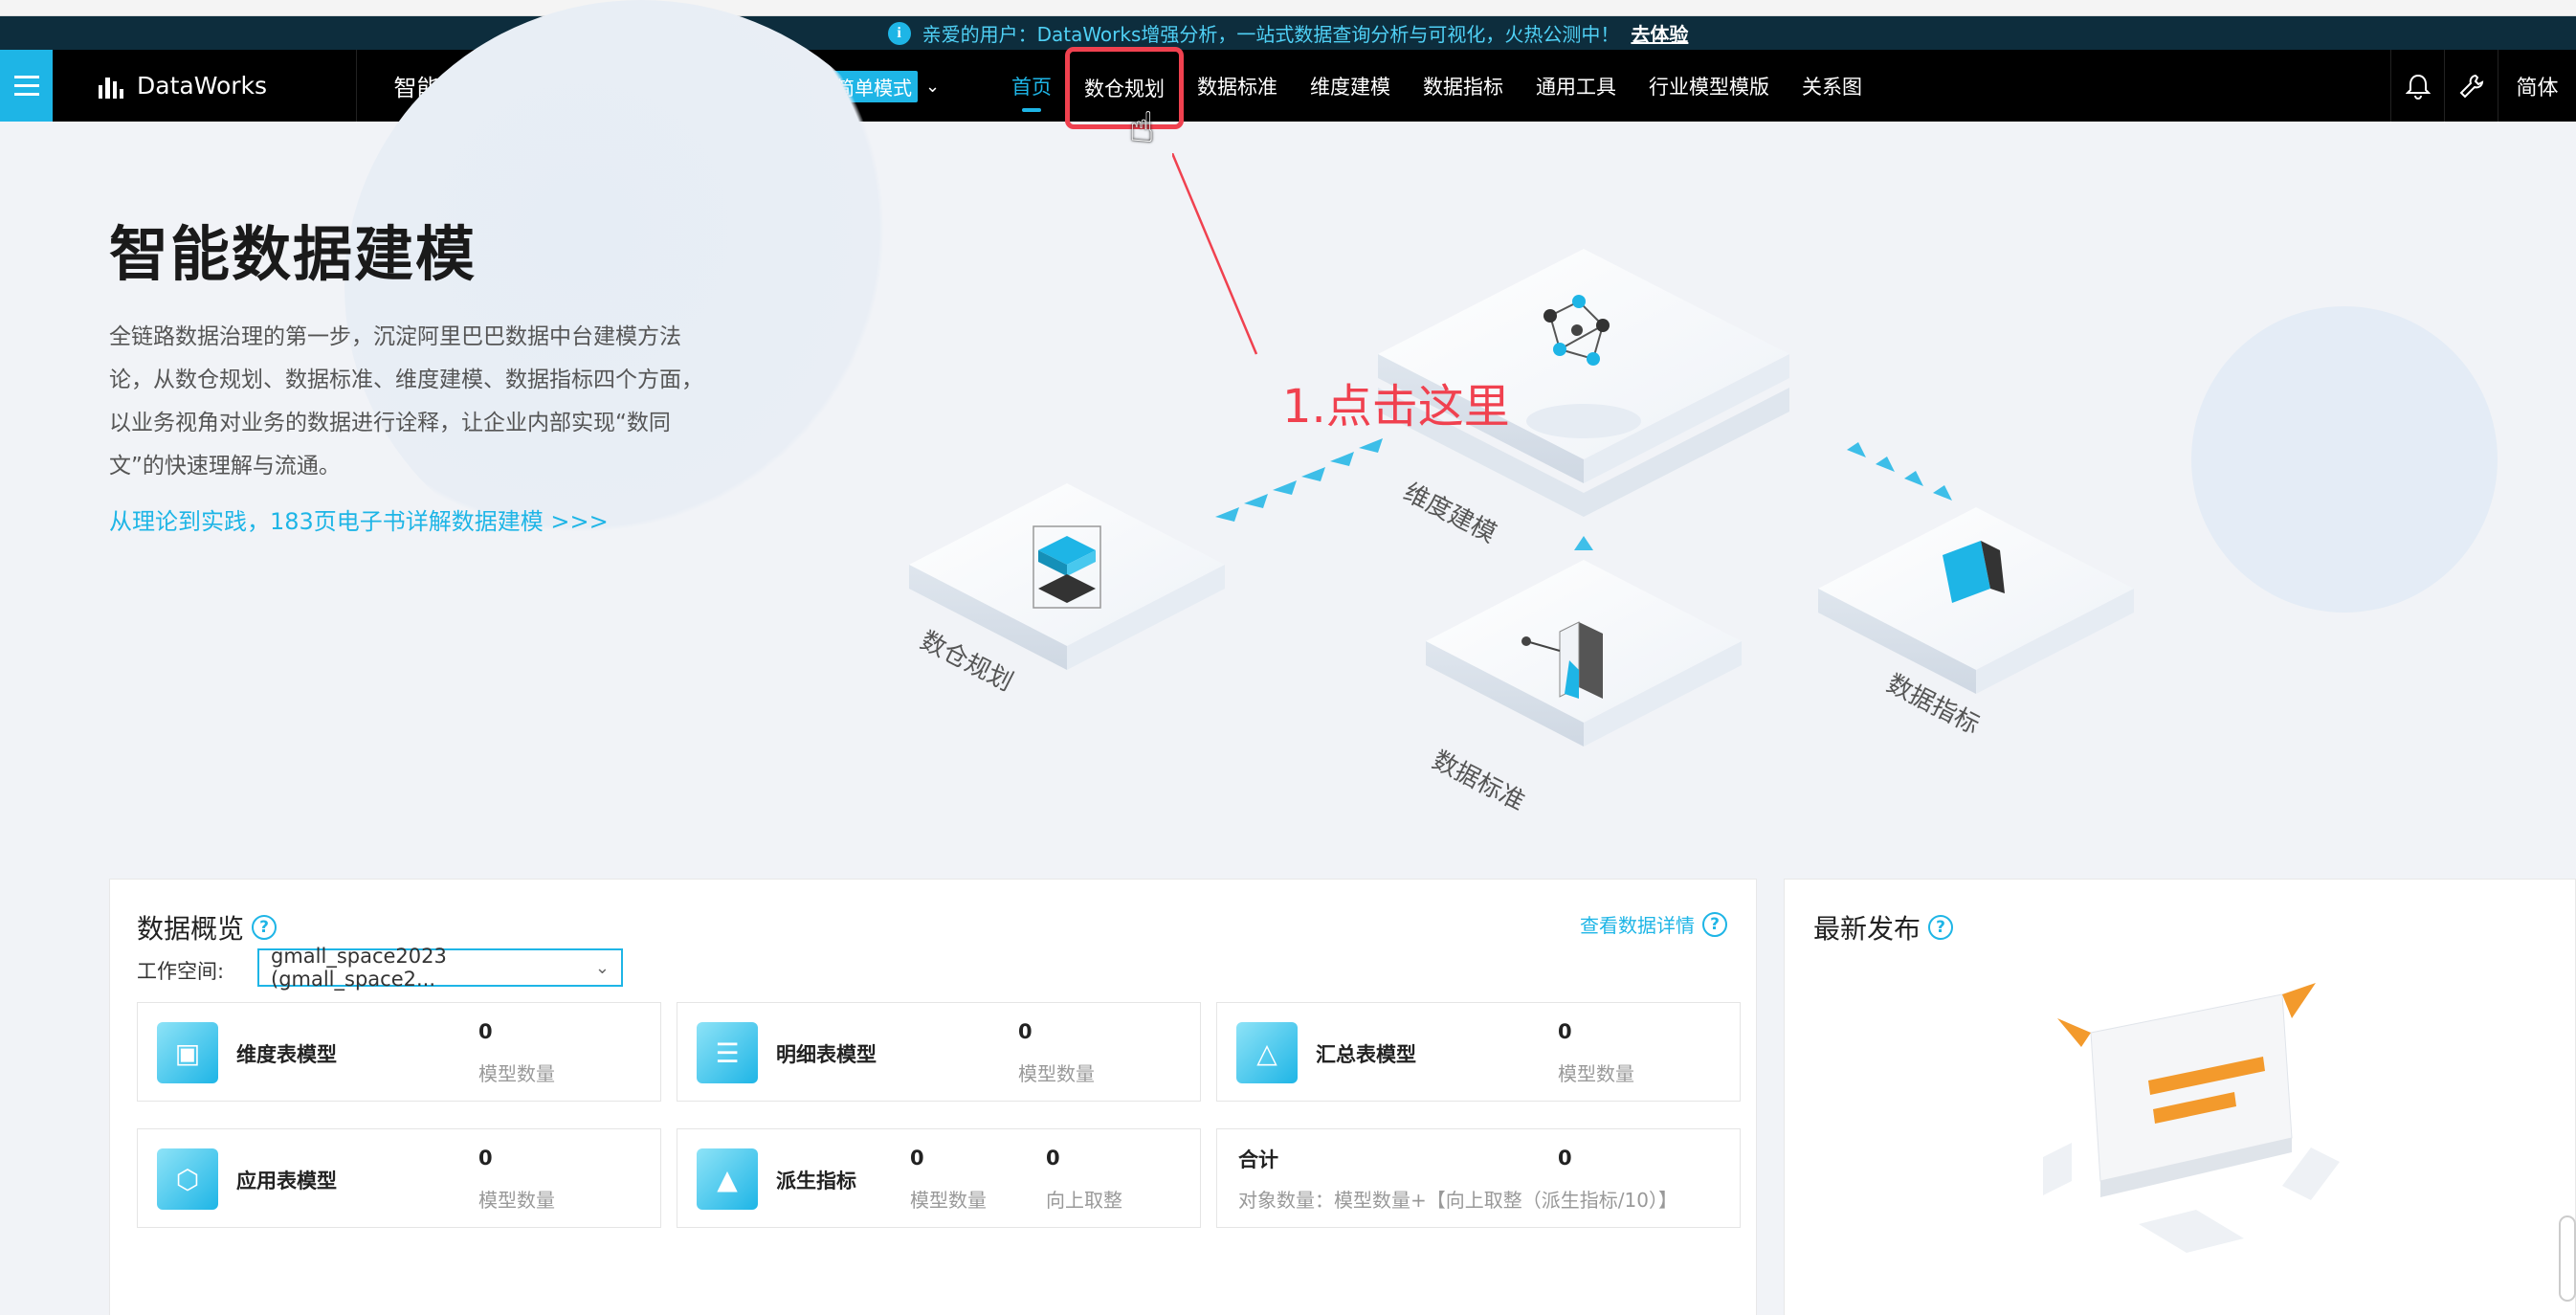 The image size is (2576, 1315). I want to click on card-total: 合计 0 对象数量：模型数量+【向上取整（派生指标/10）】, so click(1478, 1178).